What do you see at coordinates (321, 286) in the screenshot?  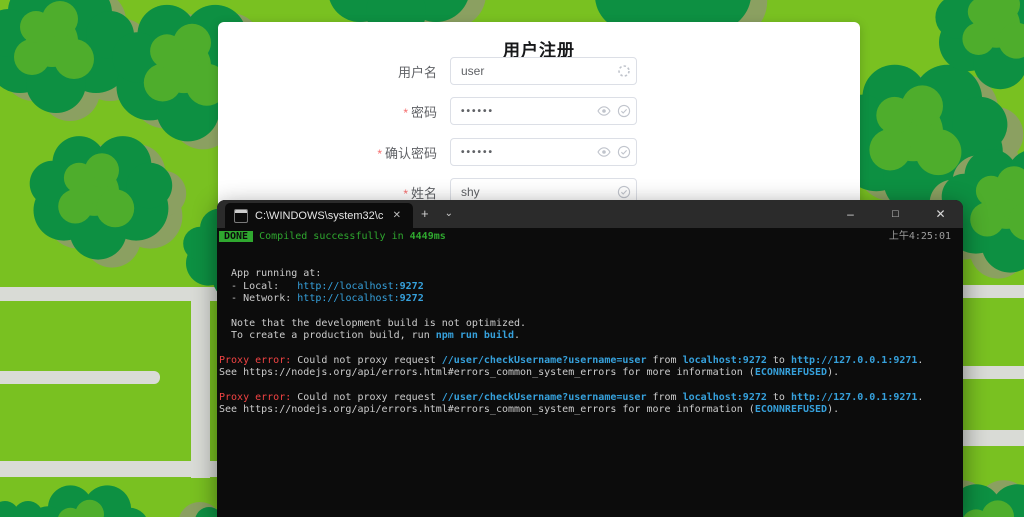 I see `terminal-line: - Local: http://localhost:9272` at bounding box center [321, 286].